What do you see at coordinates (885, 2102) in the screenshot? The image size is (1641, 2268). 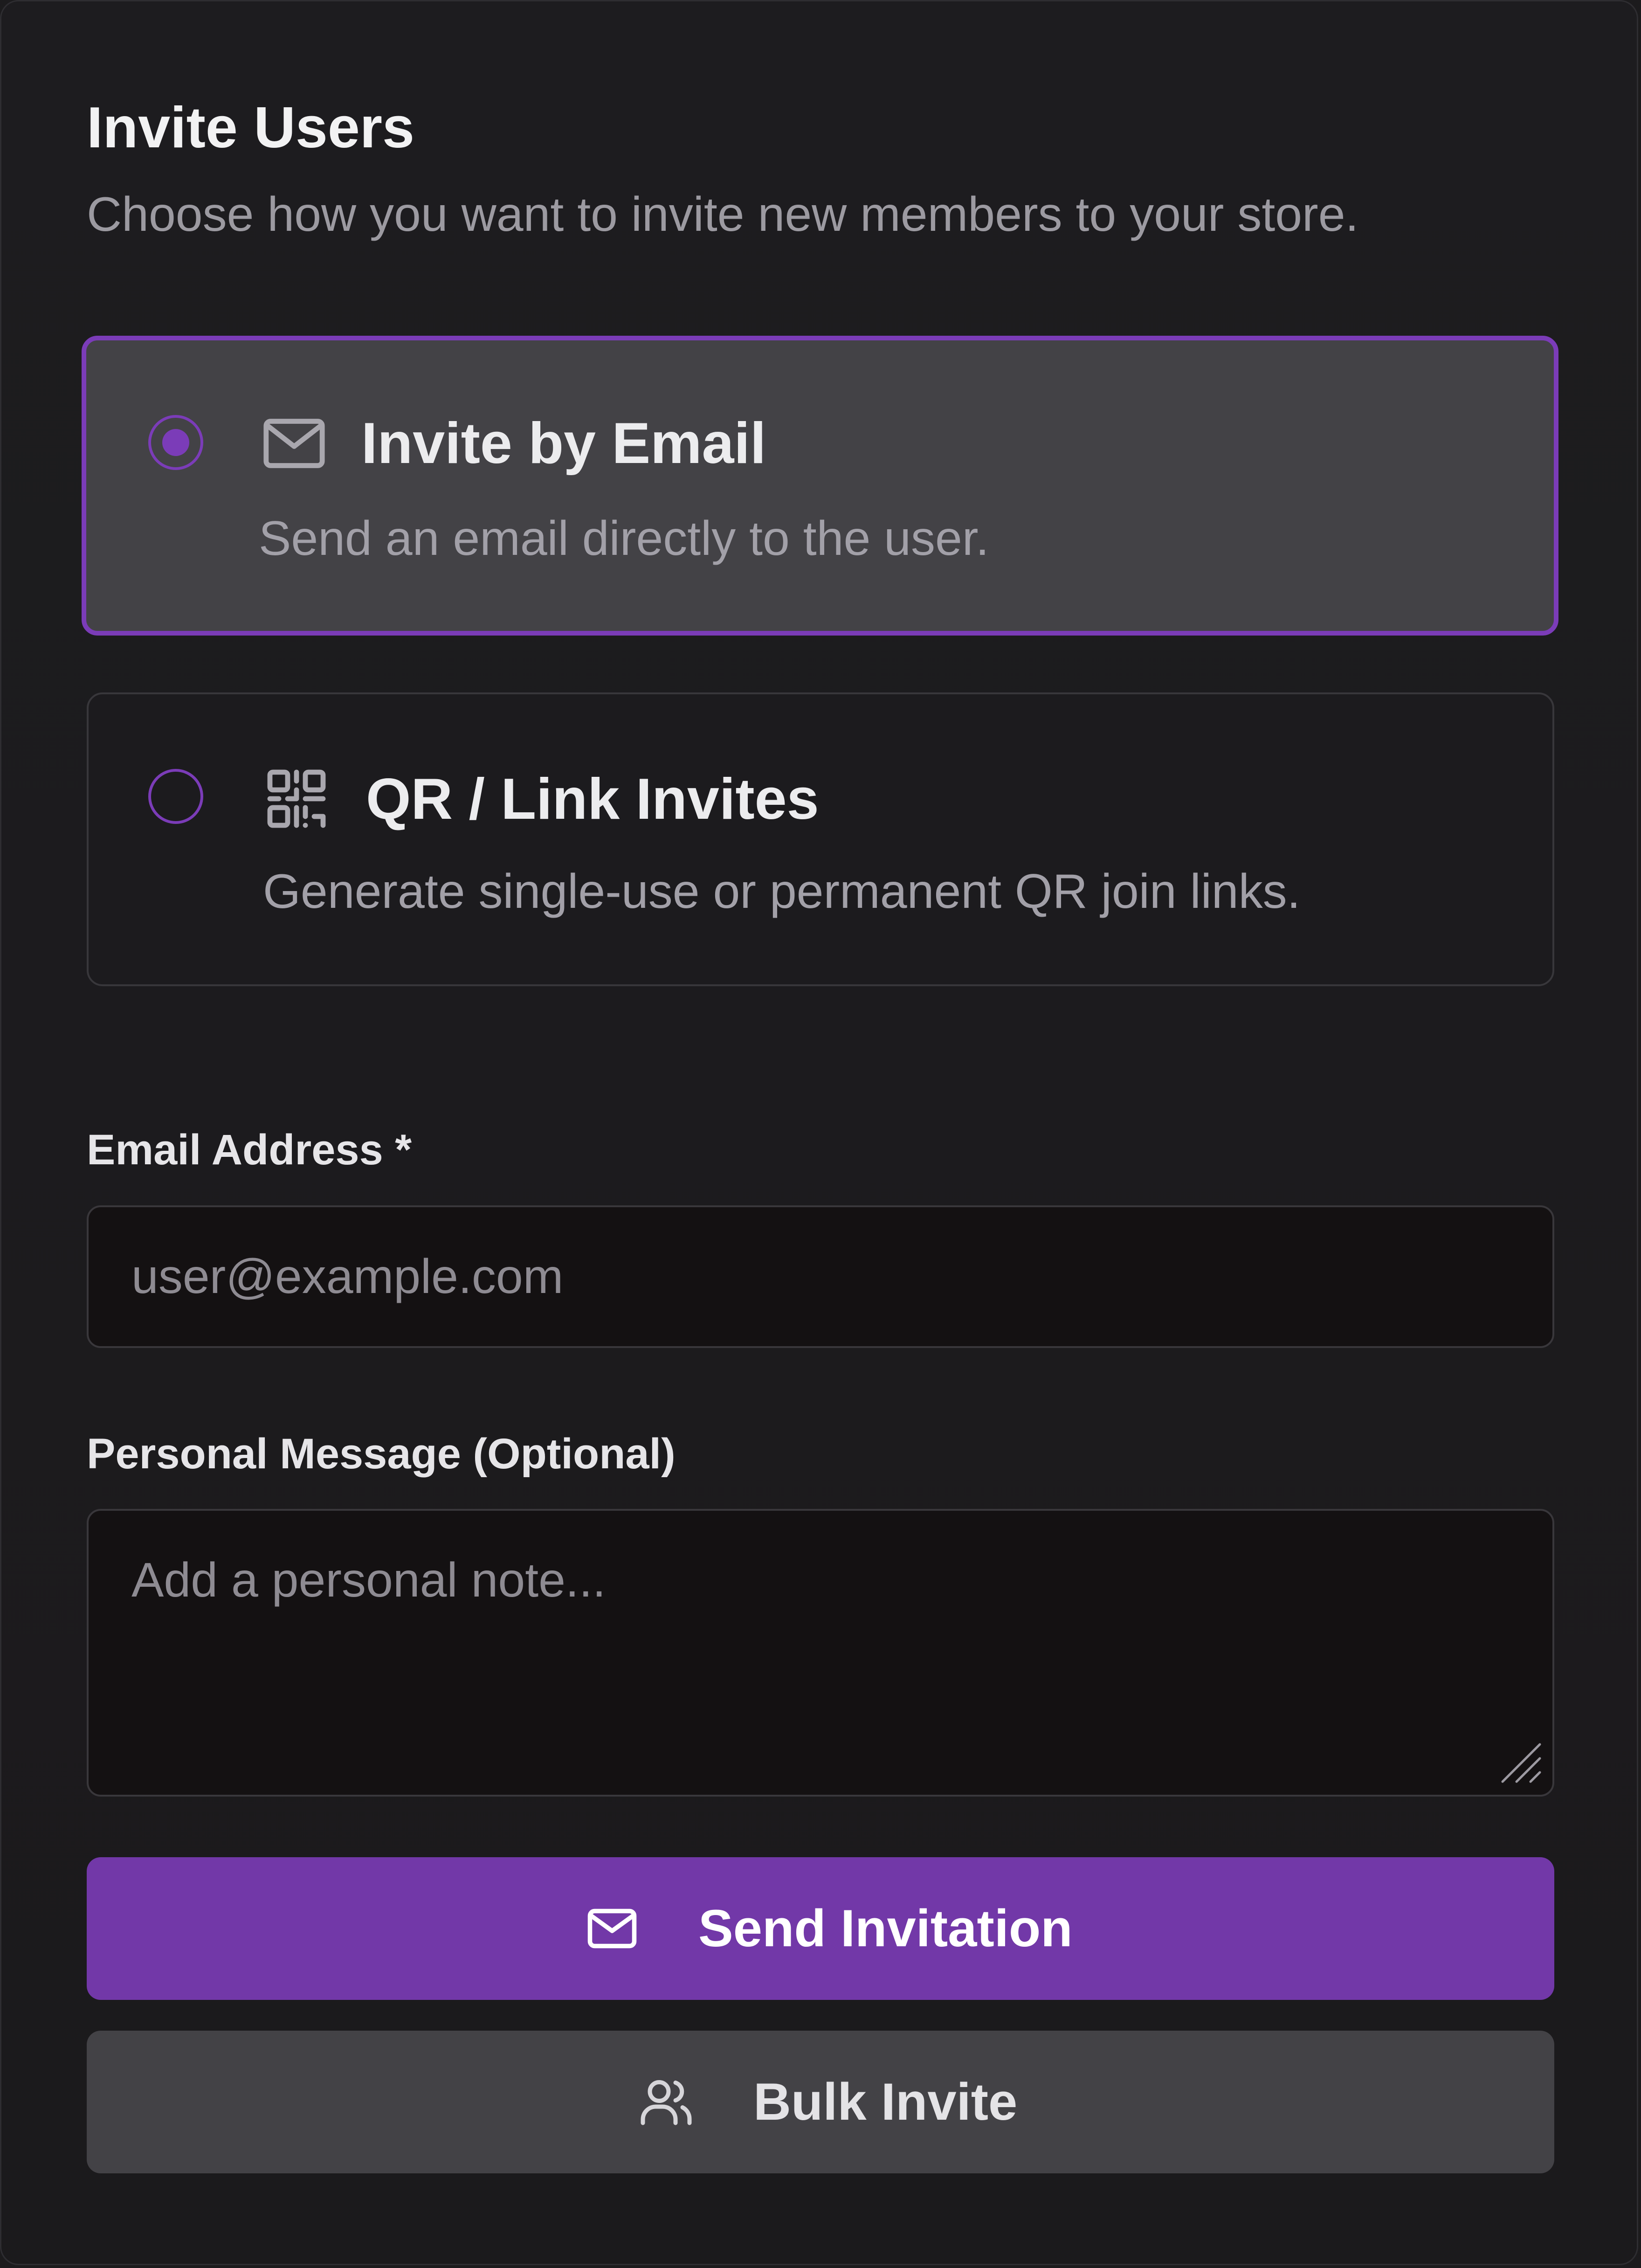 I see `bulk-invite-label: Bulk Invite` at bounding box center [885, 2102].